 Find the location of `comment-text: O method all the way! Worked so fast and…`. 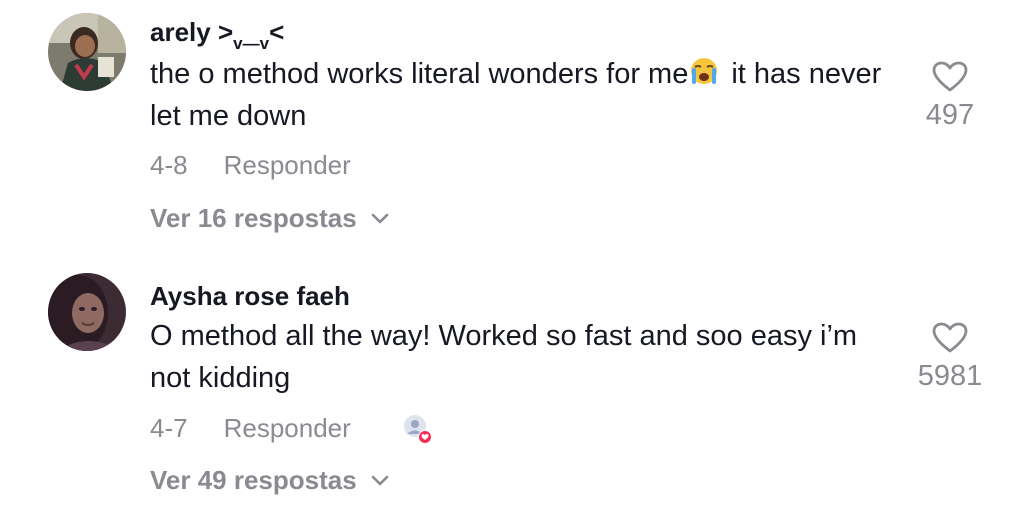

comment-text: O method all the way! Worked so fast and… is located at coordinates (504, 357).